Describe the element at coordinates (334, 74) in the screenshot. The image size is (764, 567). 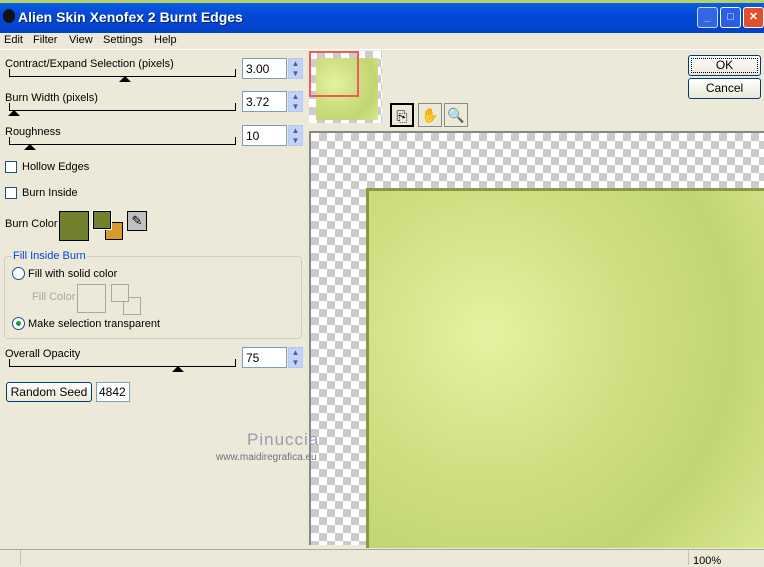
I see `viewport-rectangle` at that location.